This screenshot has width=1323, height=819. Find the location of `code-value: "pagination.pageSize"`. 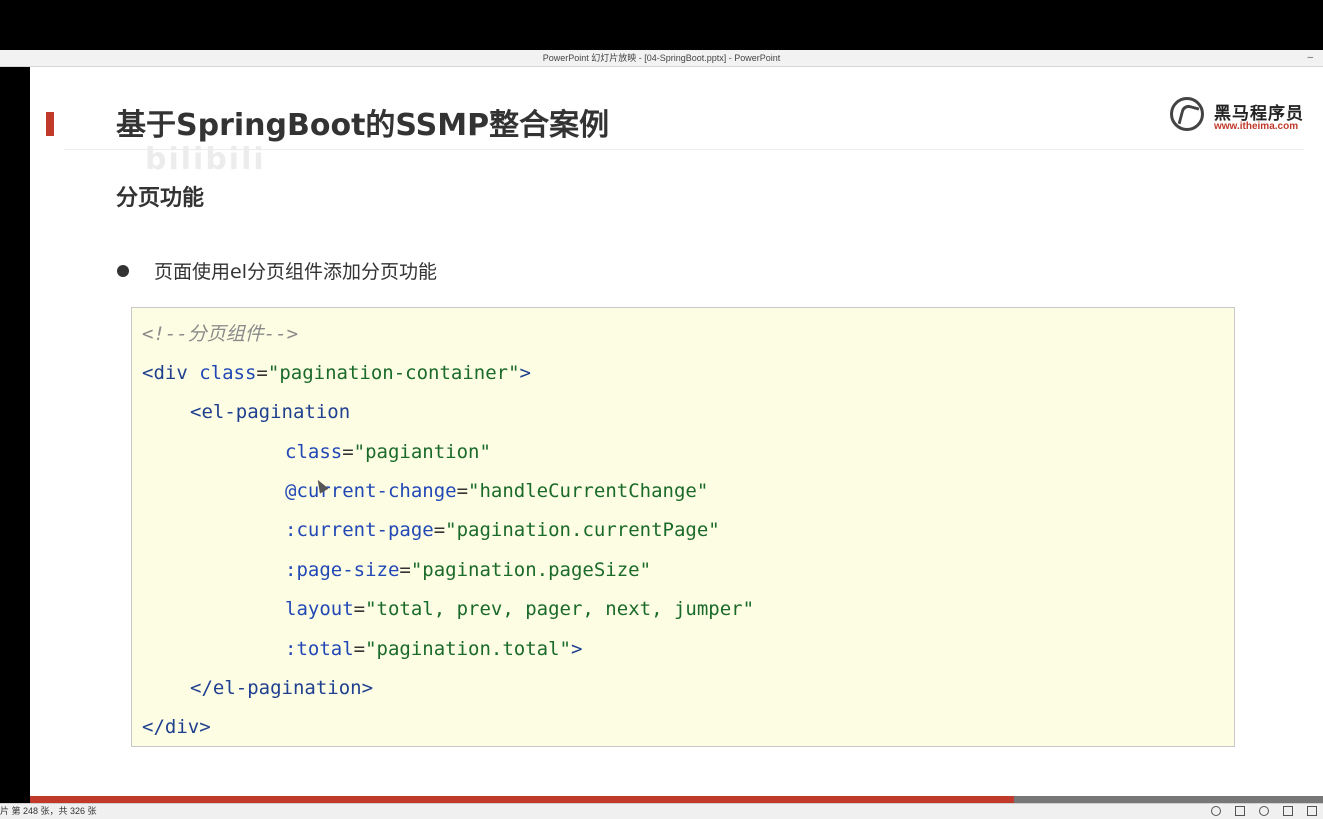

code-value: "pagination.pageSize" is located at coordinates (531, 570).